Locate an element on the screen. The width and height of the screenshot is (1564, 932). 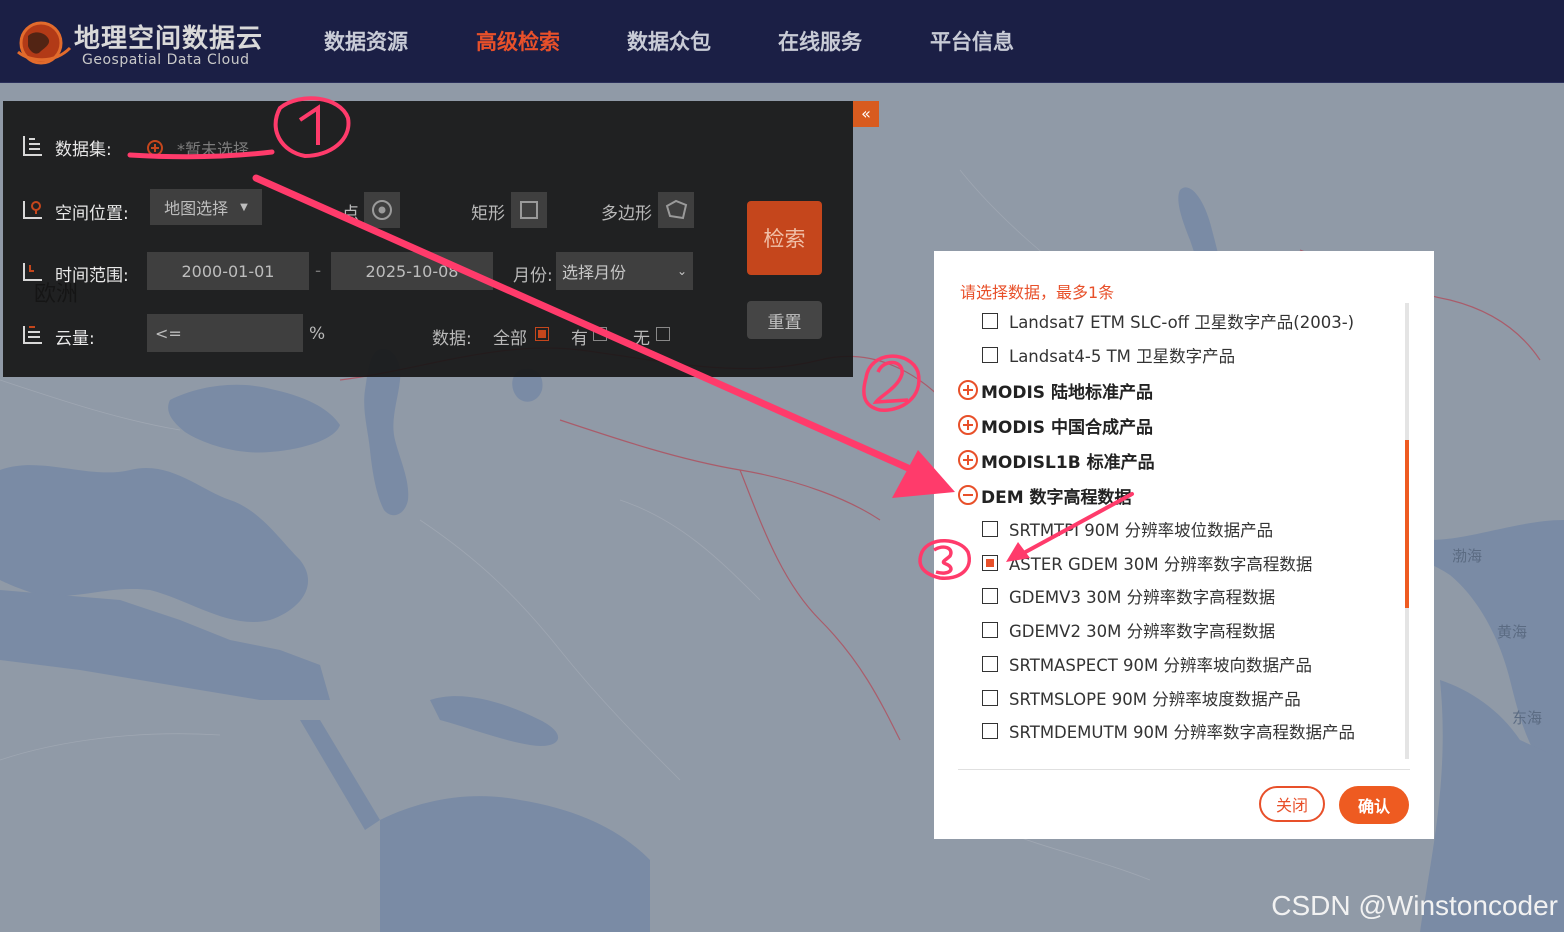
polygon-button is located at coordinates (676, 210).